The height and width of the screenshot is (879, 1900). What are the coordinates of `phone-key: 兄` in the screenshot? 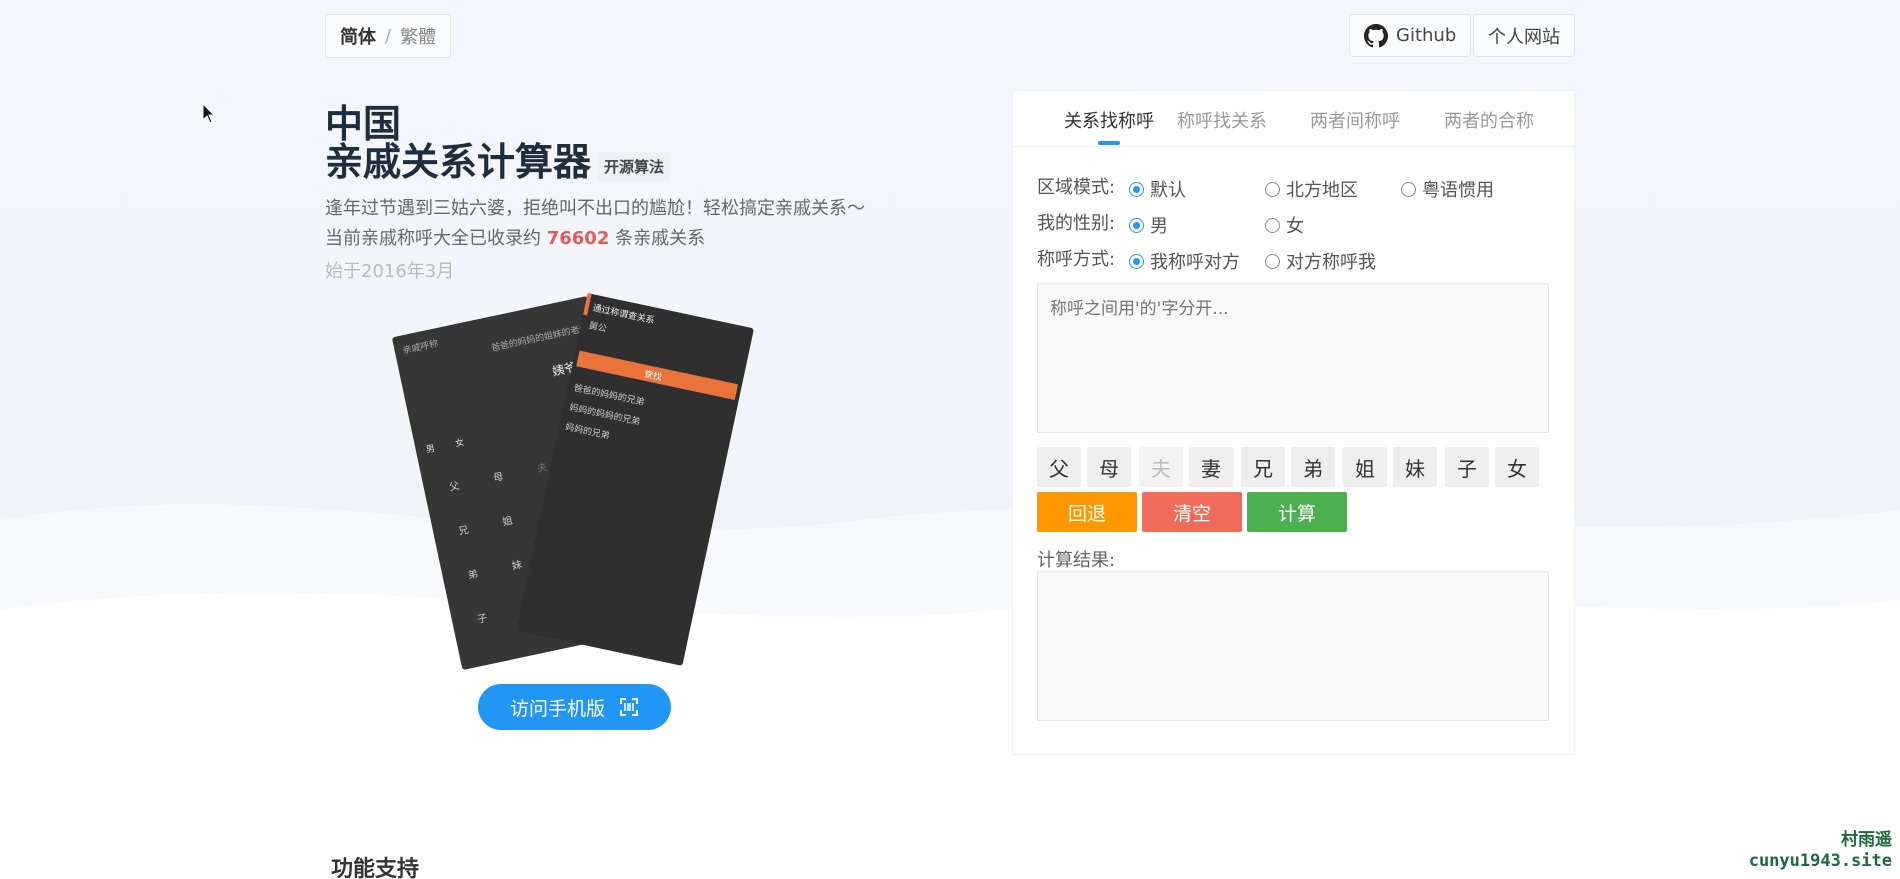 It's located at (463, 531).